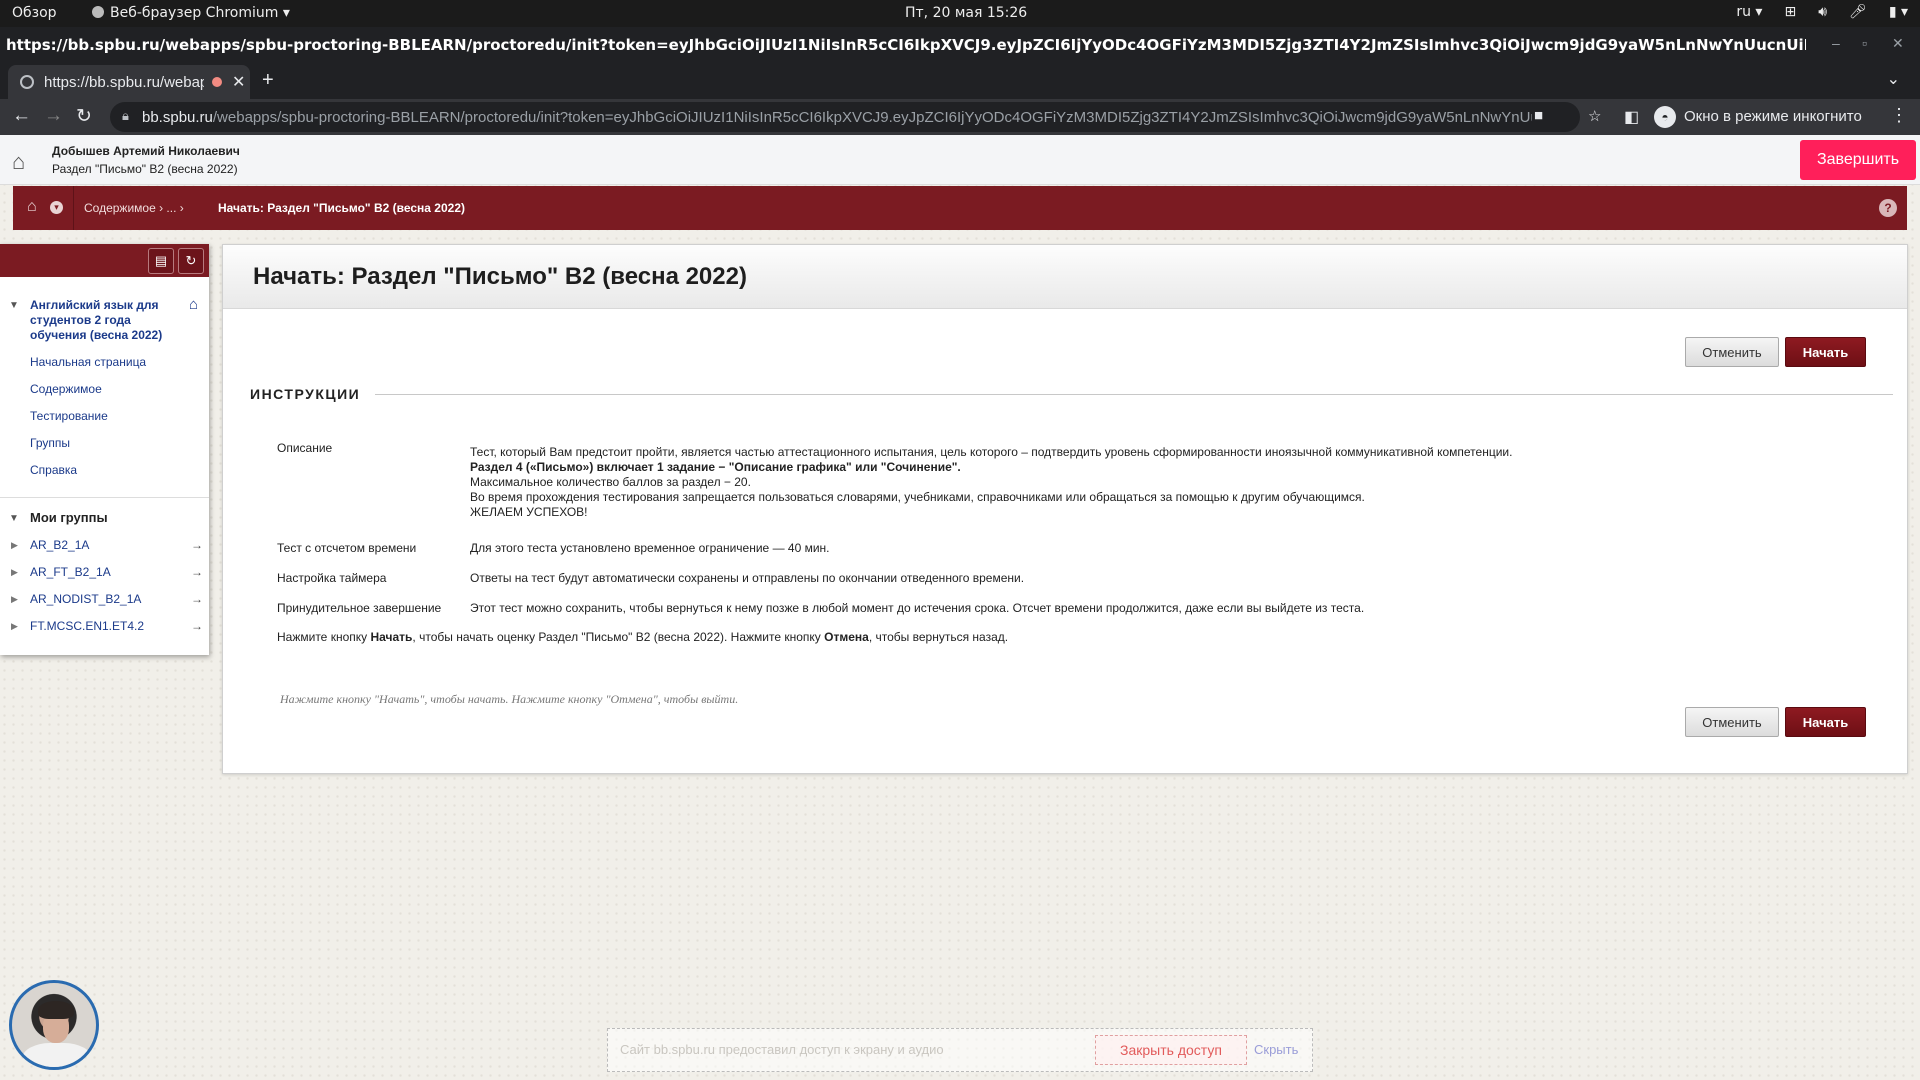  I want to click on sidebar-item-content: Содержимое, so click(66, 389).